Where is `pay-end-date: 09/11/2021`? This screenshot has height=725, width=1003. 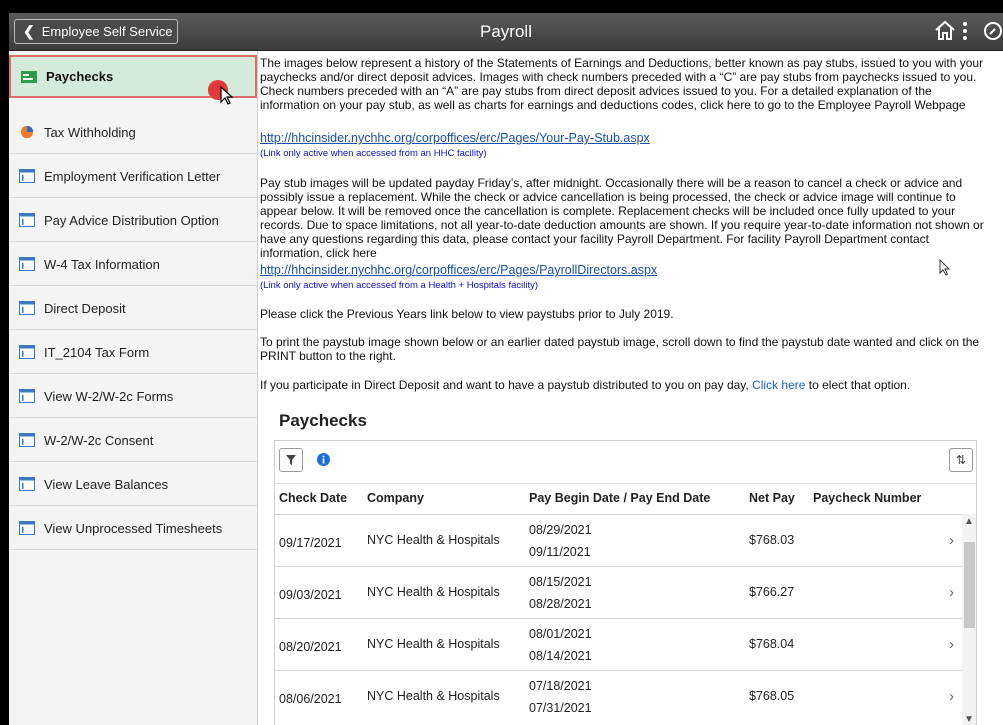
pay-end-date: 09/11/2021 is located at coordinates (560, 552).